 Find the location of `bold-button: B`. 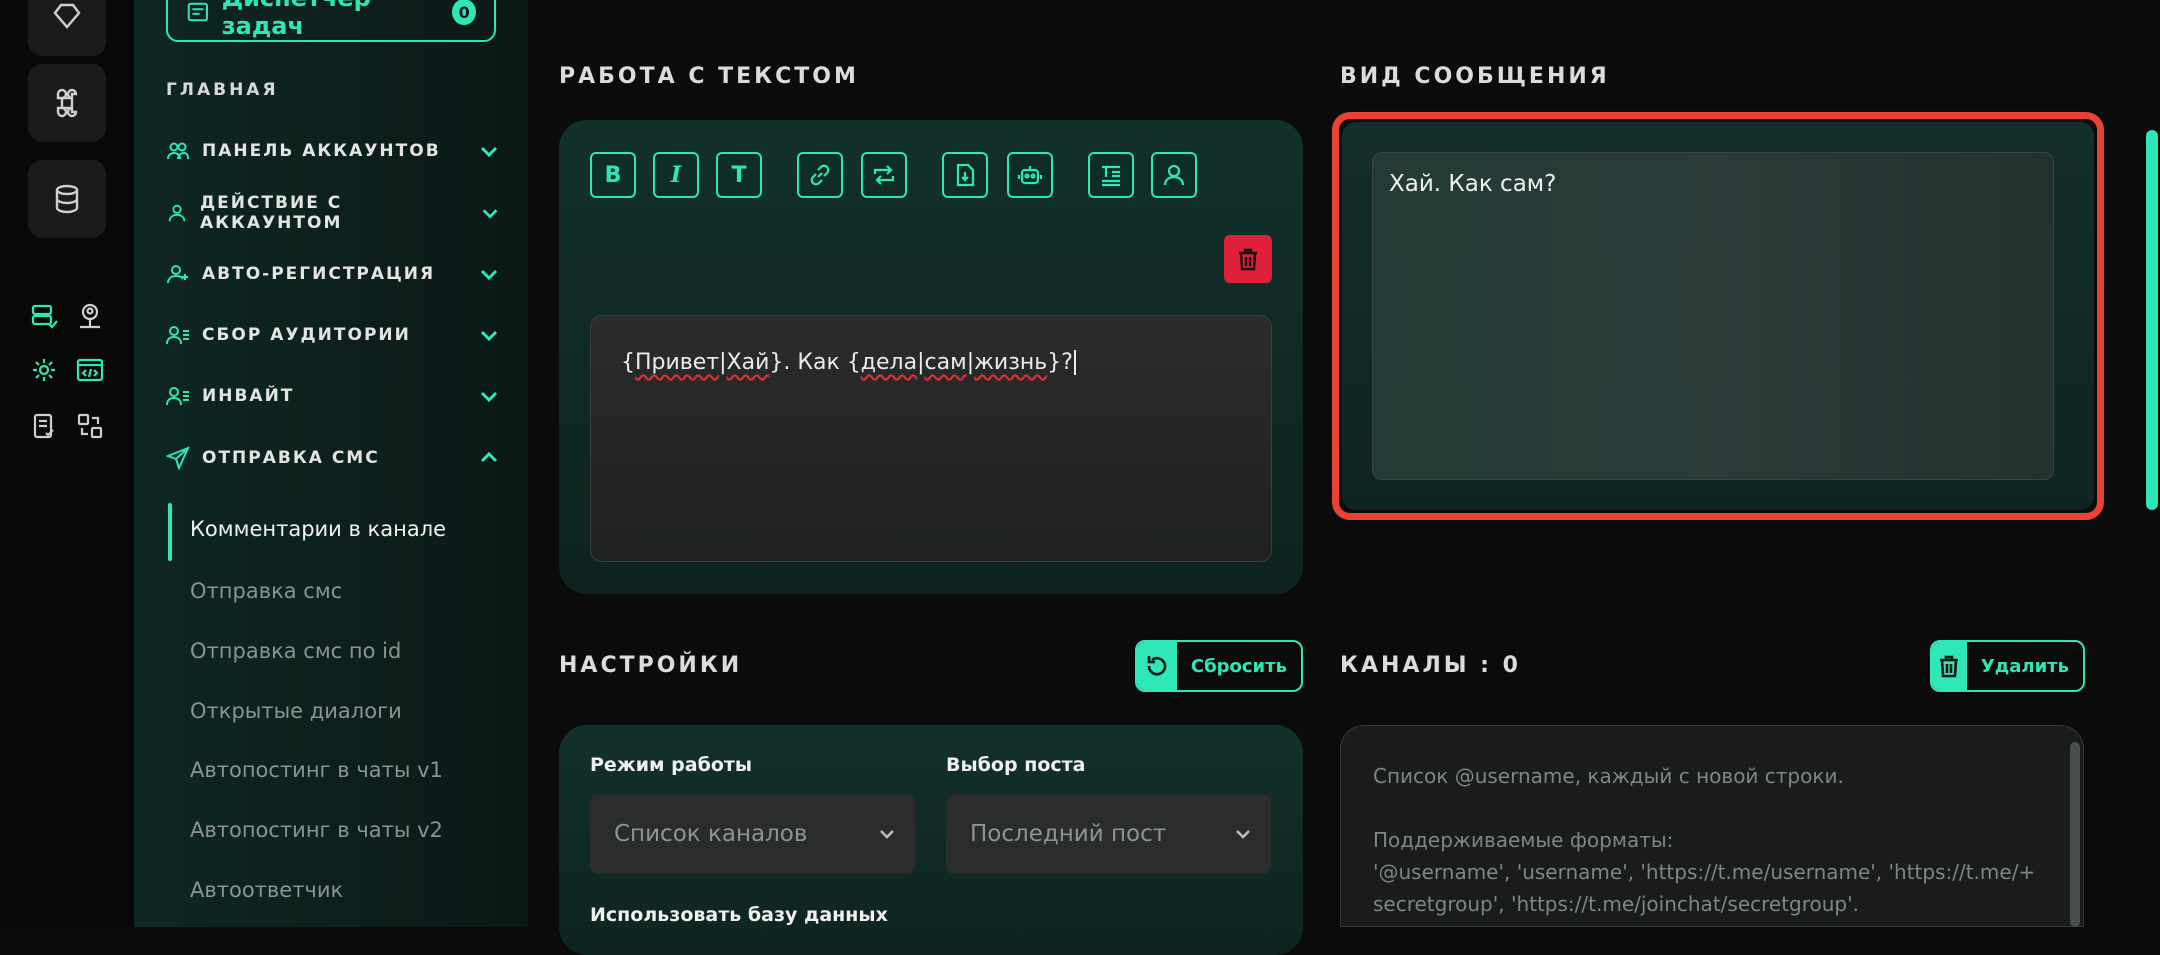

bold-button: B is located at coordinates (613, 175).